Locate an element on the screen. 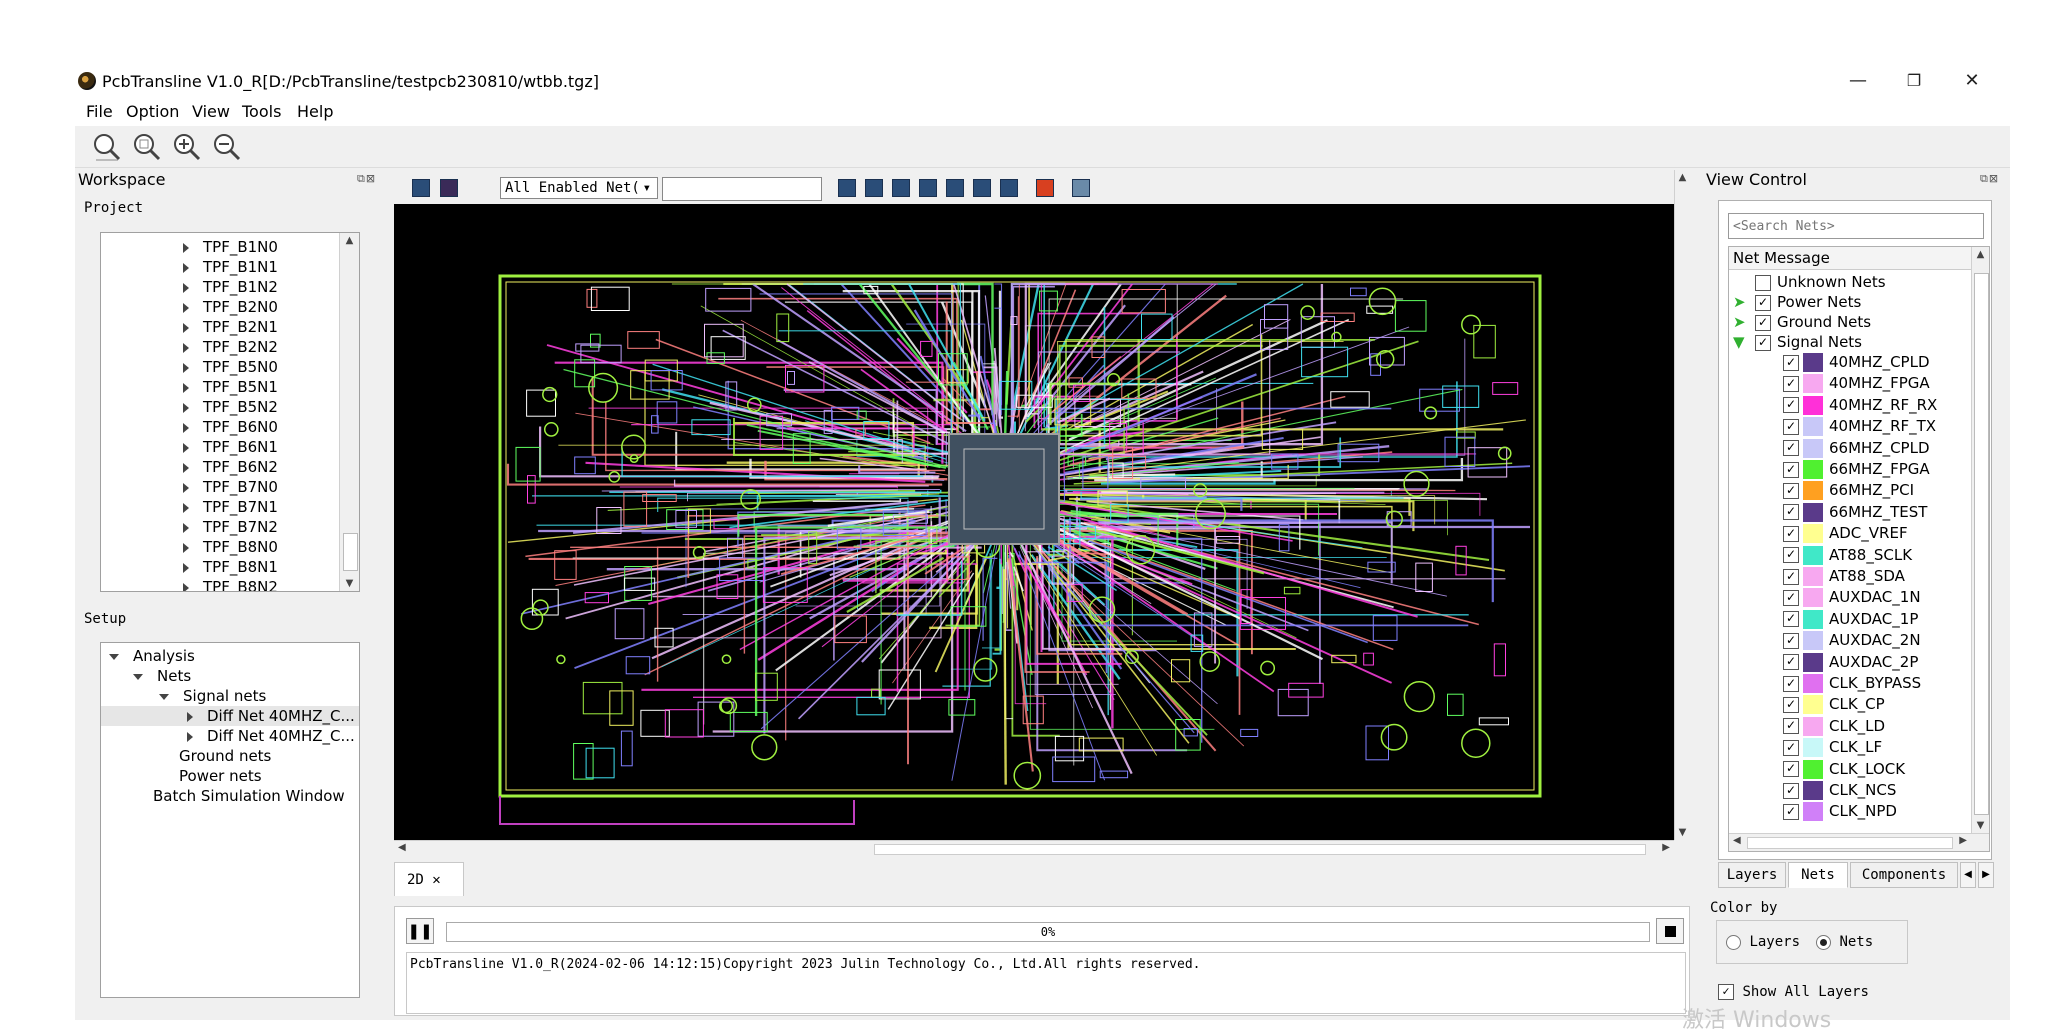  project-item: TPF_B7N2 is located at coordinates (230, 527).